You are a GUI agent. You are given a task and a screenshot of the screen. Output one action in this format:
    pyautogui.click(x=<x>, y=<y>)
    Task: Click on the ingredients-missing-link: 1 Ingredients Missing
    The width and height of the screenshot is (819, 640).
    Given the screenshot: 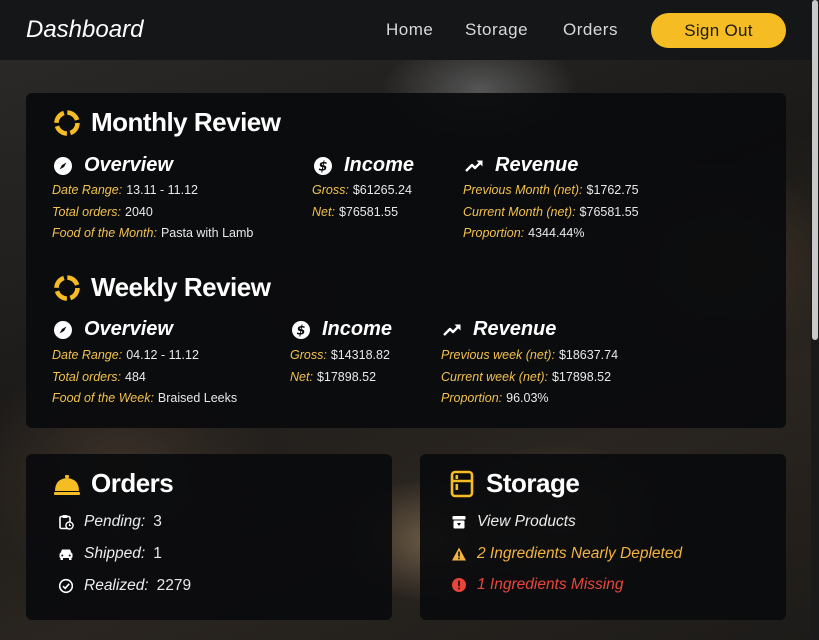 What is the action you would take?
    pyautogui.click(x=550, y=585)
    